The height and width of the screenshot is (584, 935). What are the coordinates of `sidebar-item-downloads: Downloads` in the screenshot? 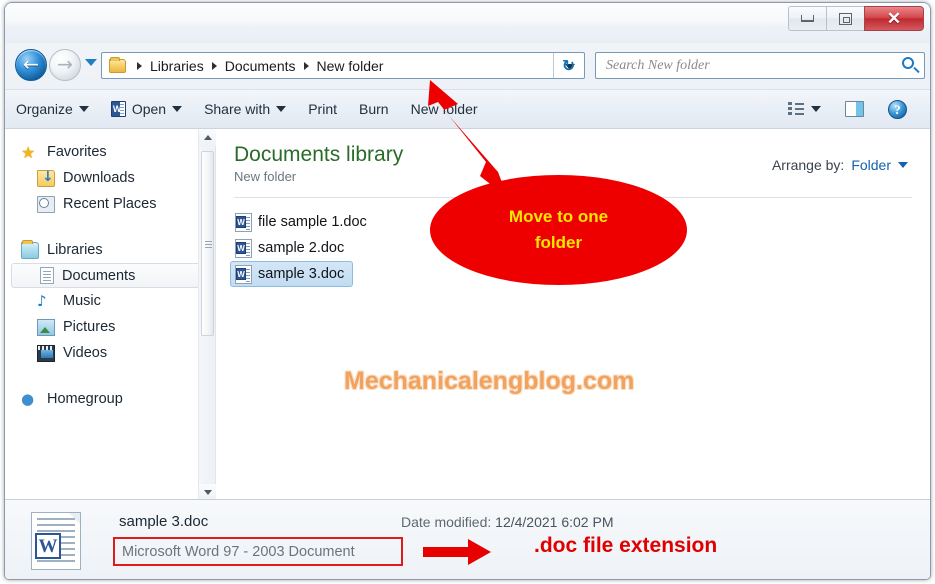 It's located at (110, 178).